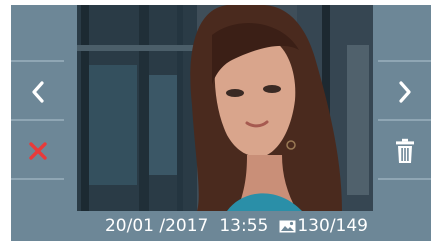  I want to click on chevron-right-icon, so click(404, 91).